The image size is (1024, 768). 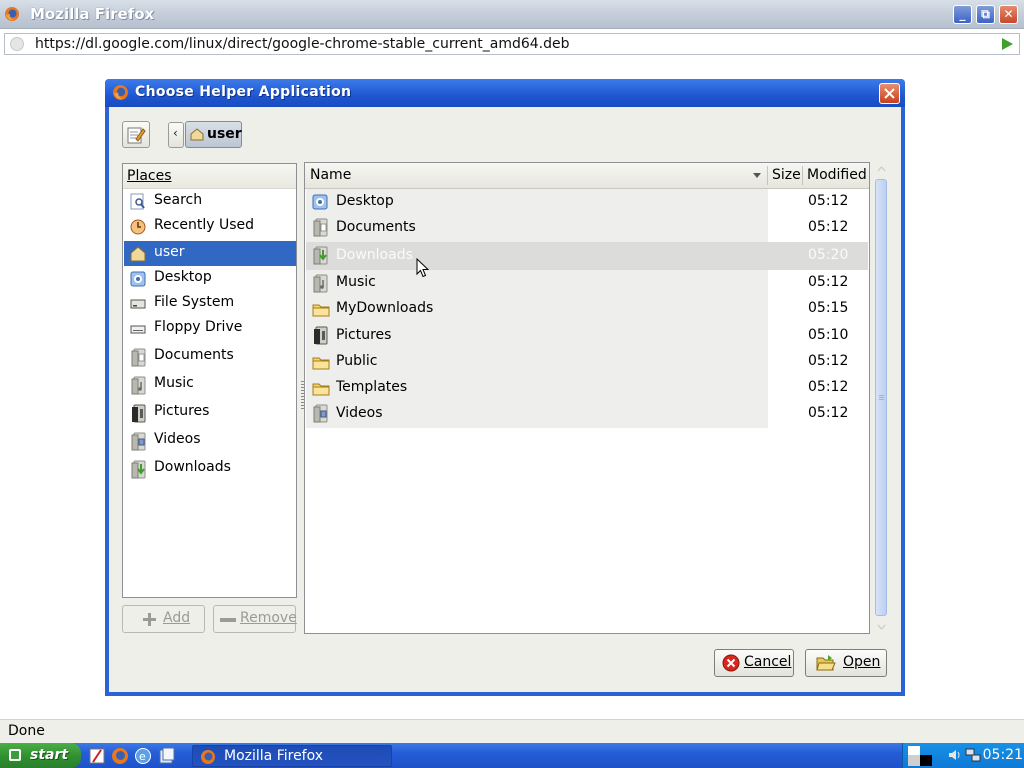 I want to click on start-logo-icon, so click(x=15, y=755).